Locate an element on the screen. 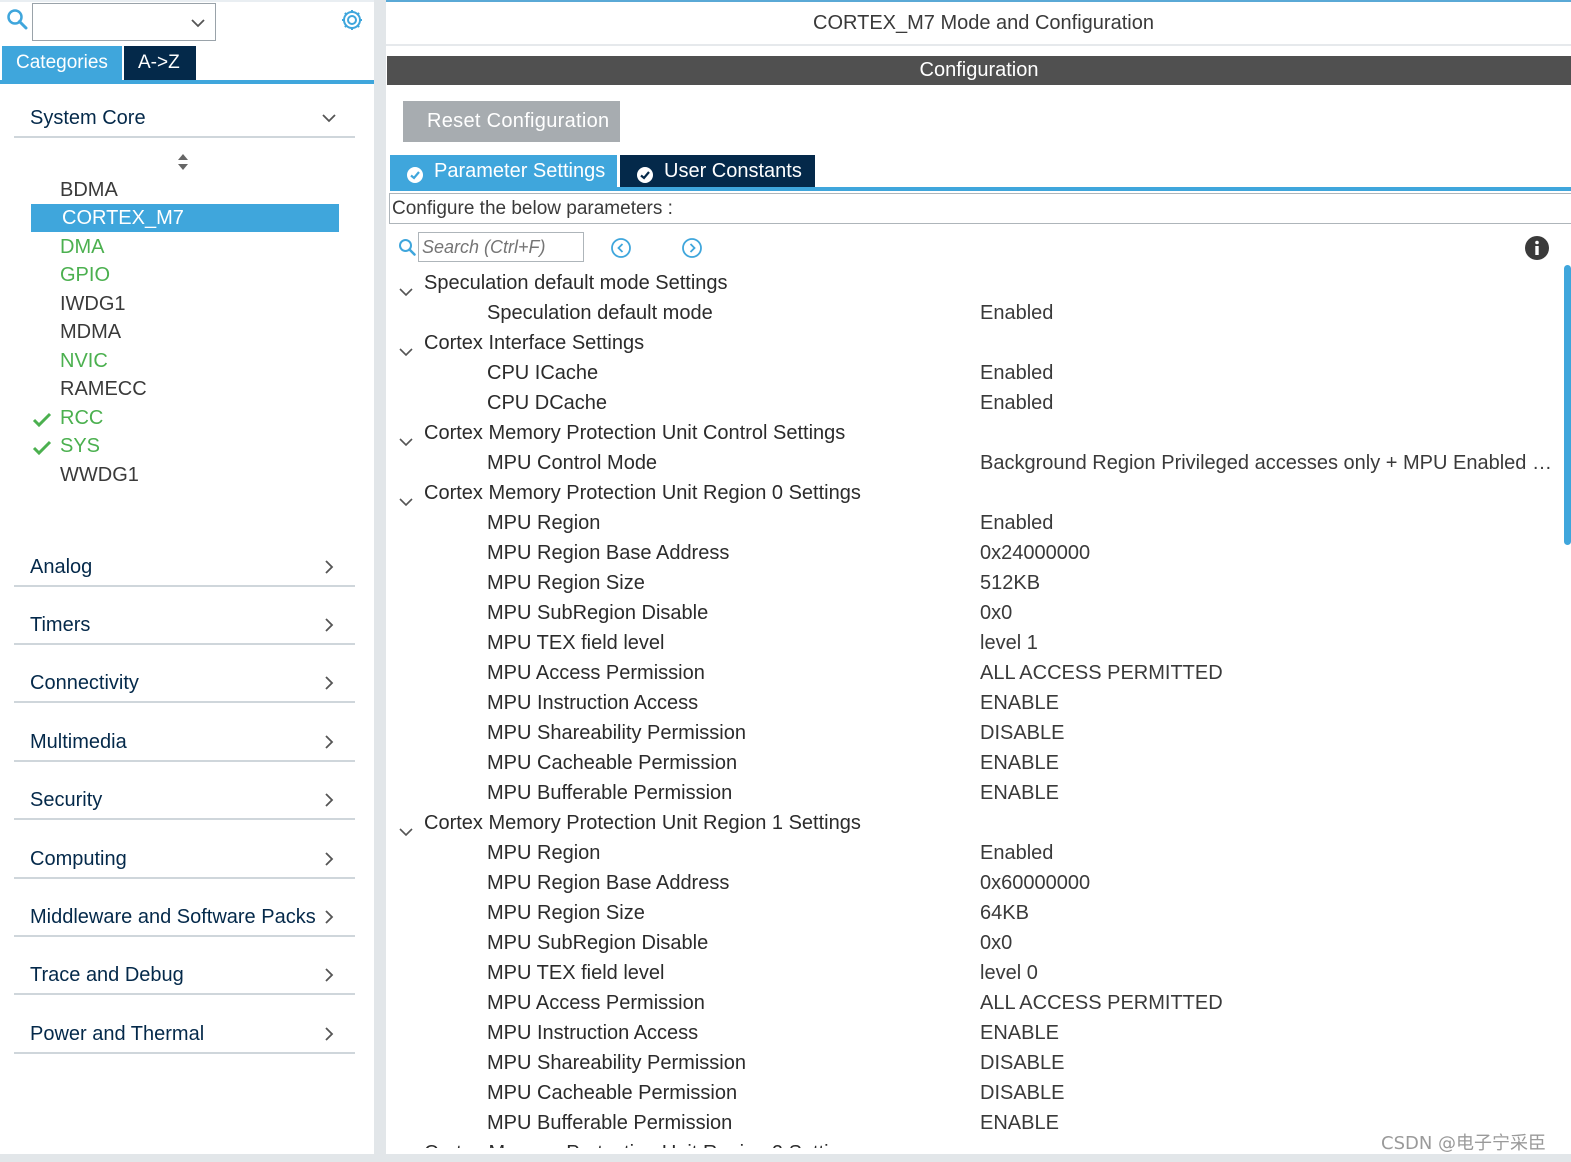 The image size is (1571, 1162). parameter-value: 0x24000000 is located at coordinates (1035, 553).